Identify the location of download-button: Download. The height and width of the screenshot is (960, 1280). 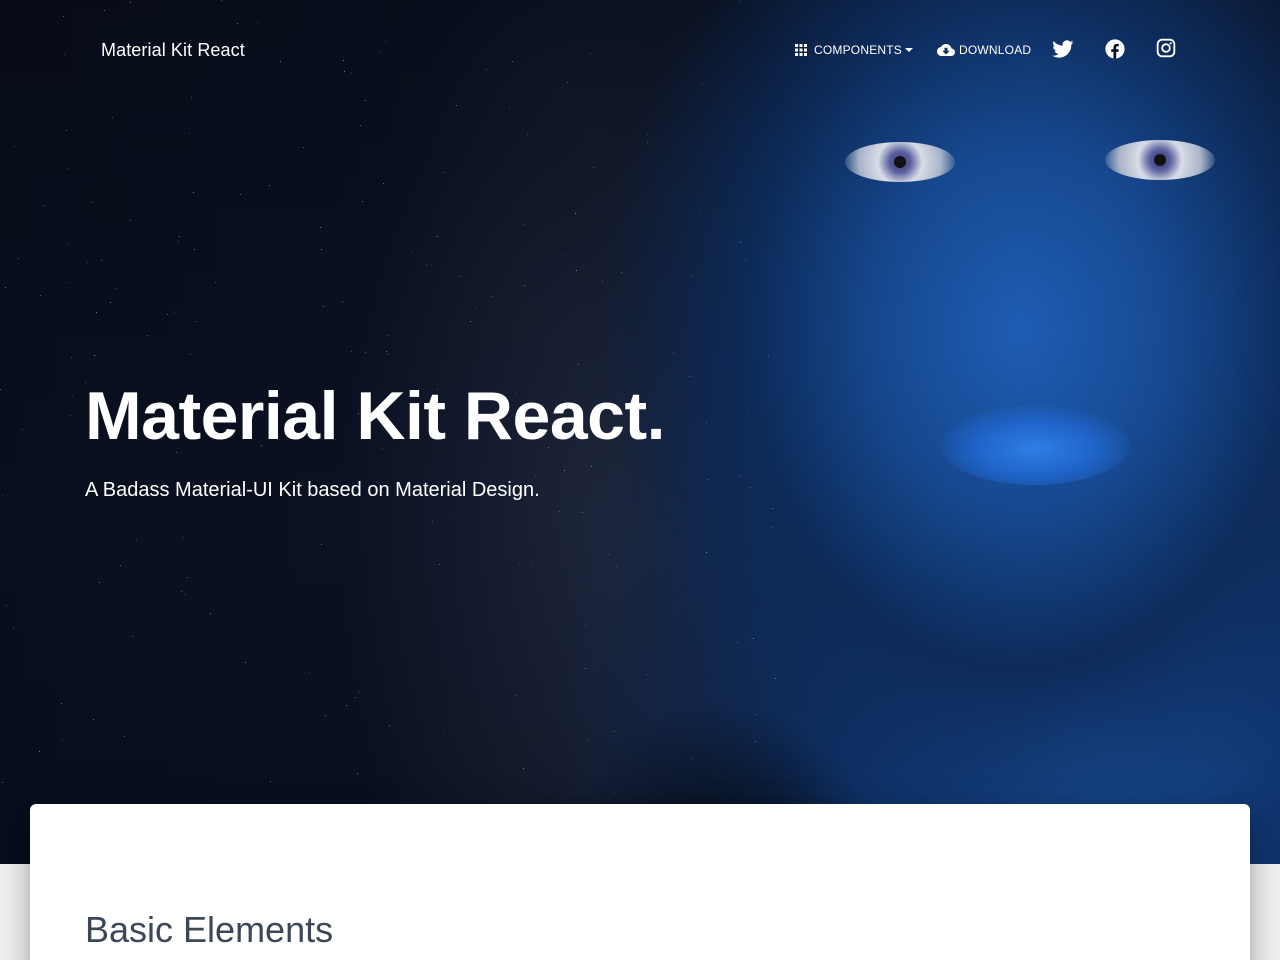
(984, 50).